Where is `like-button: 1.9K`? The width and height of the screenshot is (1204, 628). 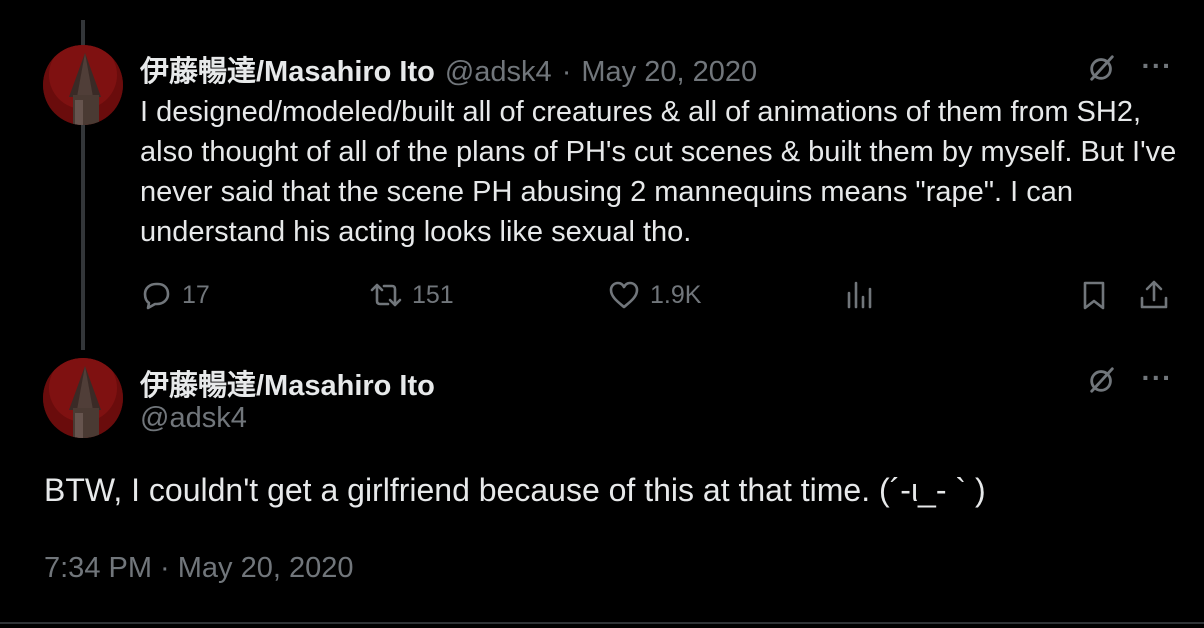 like-button: 1.9K is located at coordinates (654, 295).